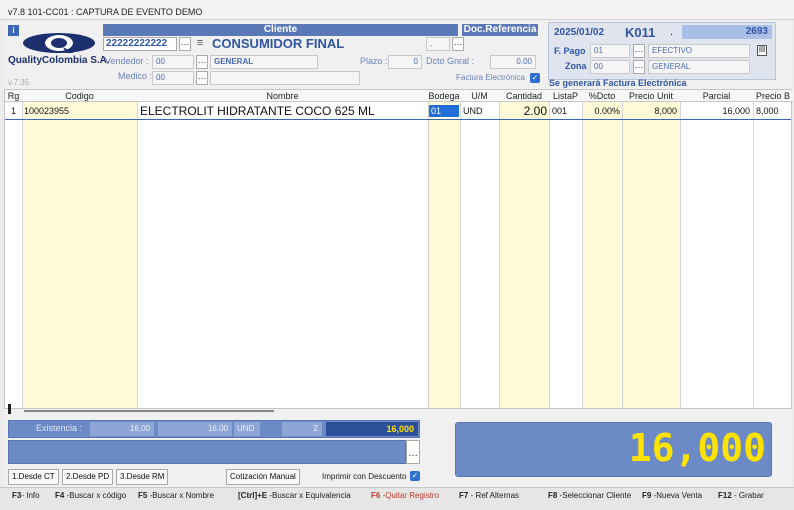  What do you see at coordinates (594, 495) in the screenshot?
I see `fkey-label: -Seleccionar Cliente` at bounding box center [594, 495].